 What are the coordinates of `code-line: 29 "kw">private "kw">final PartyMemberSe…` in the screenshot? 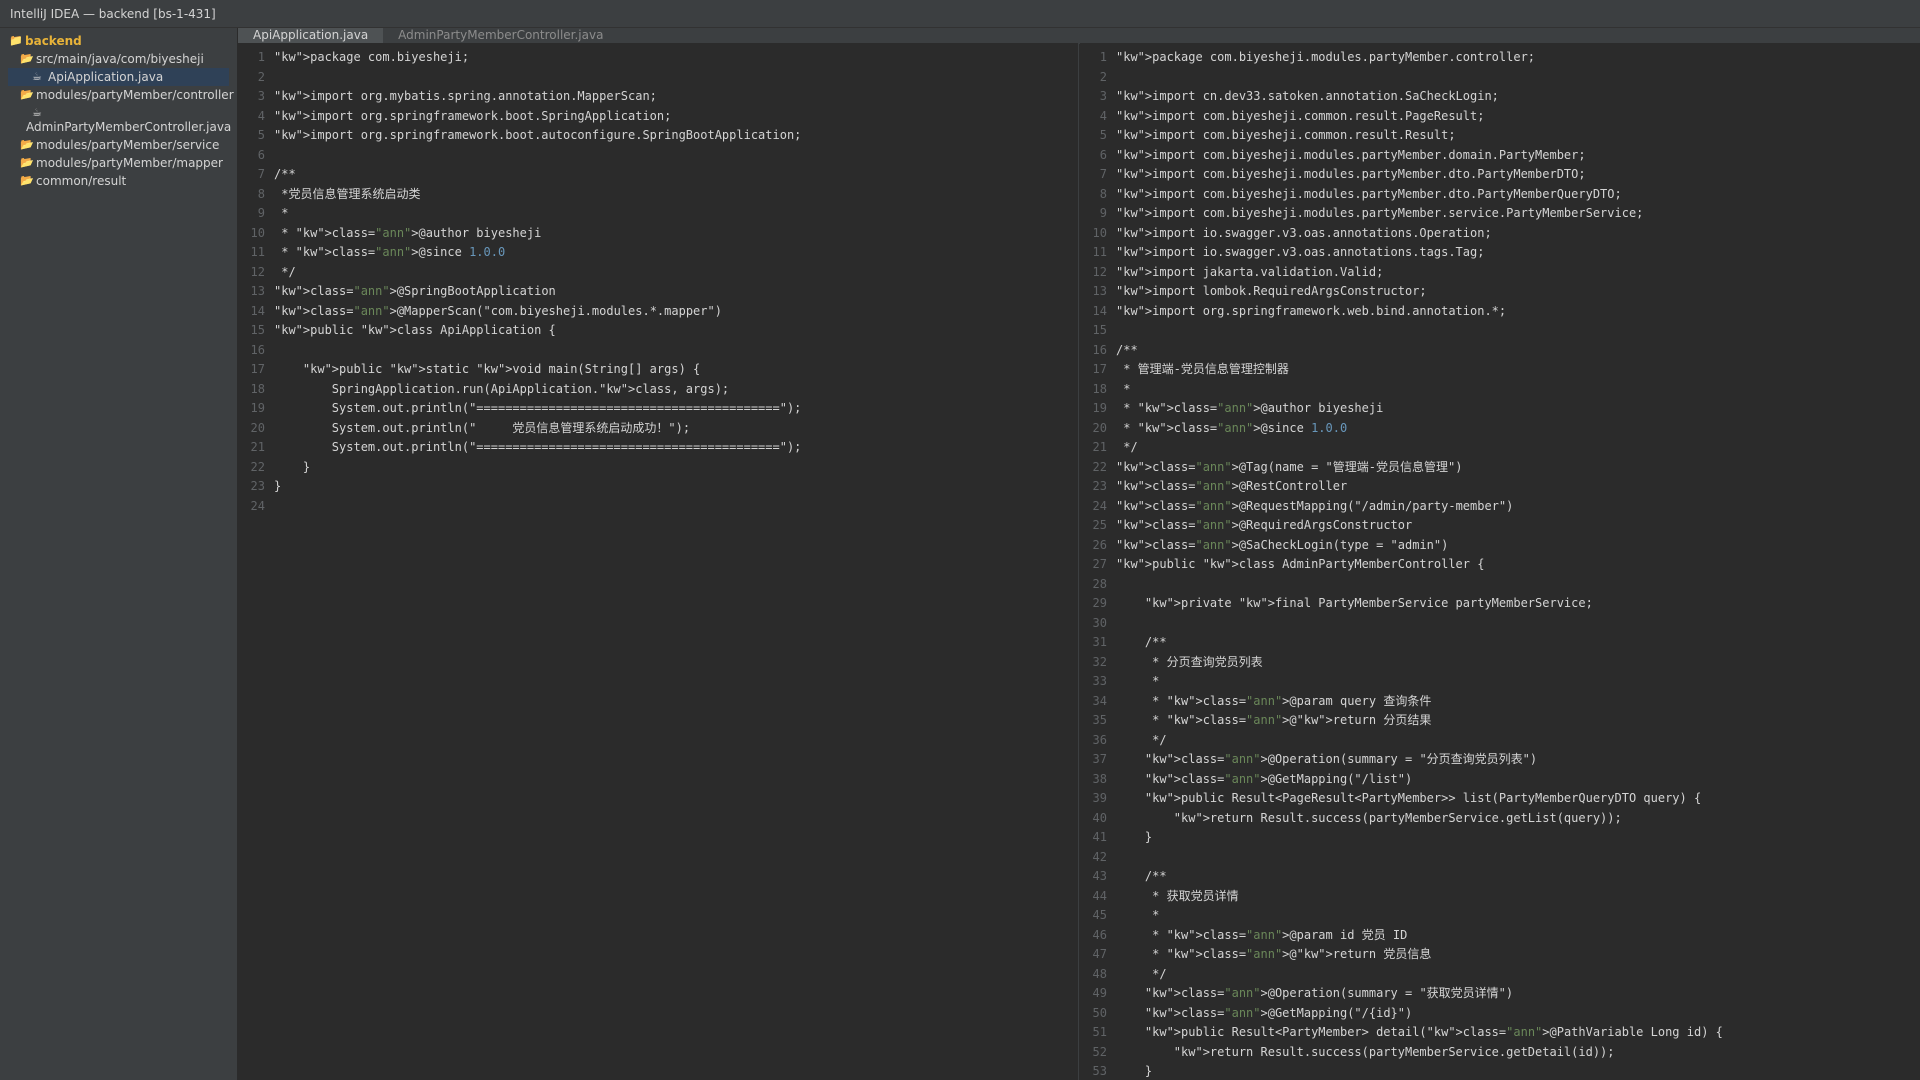 It's located at (1500, 604).